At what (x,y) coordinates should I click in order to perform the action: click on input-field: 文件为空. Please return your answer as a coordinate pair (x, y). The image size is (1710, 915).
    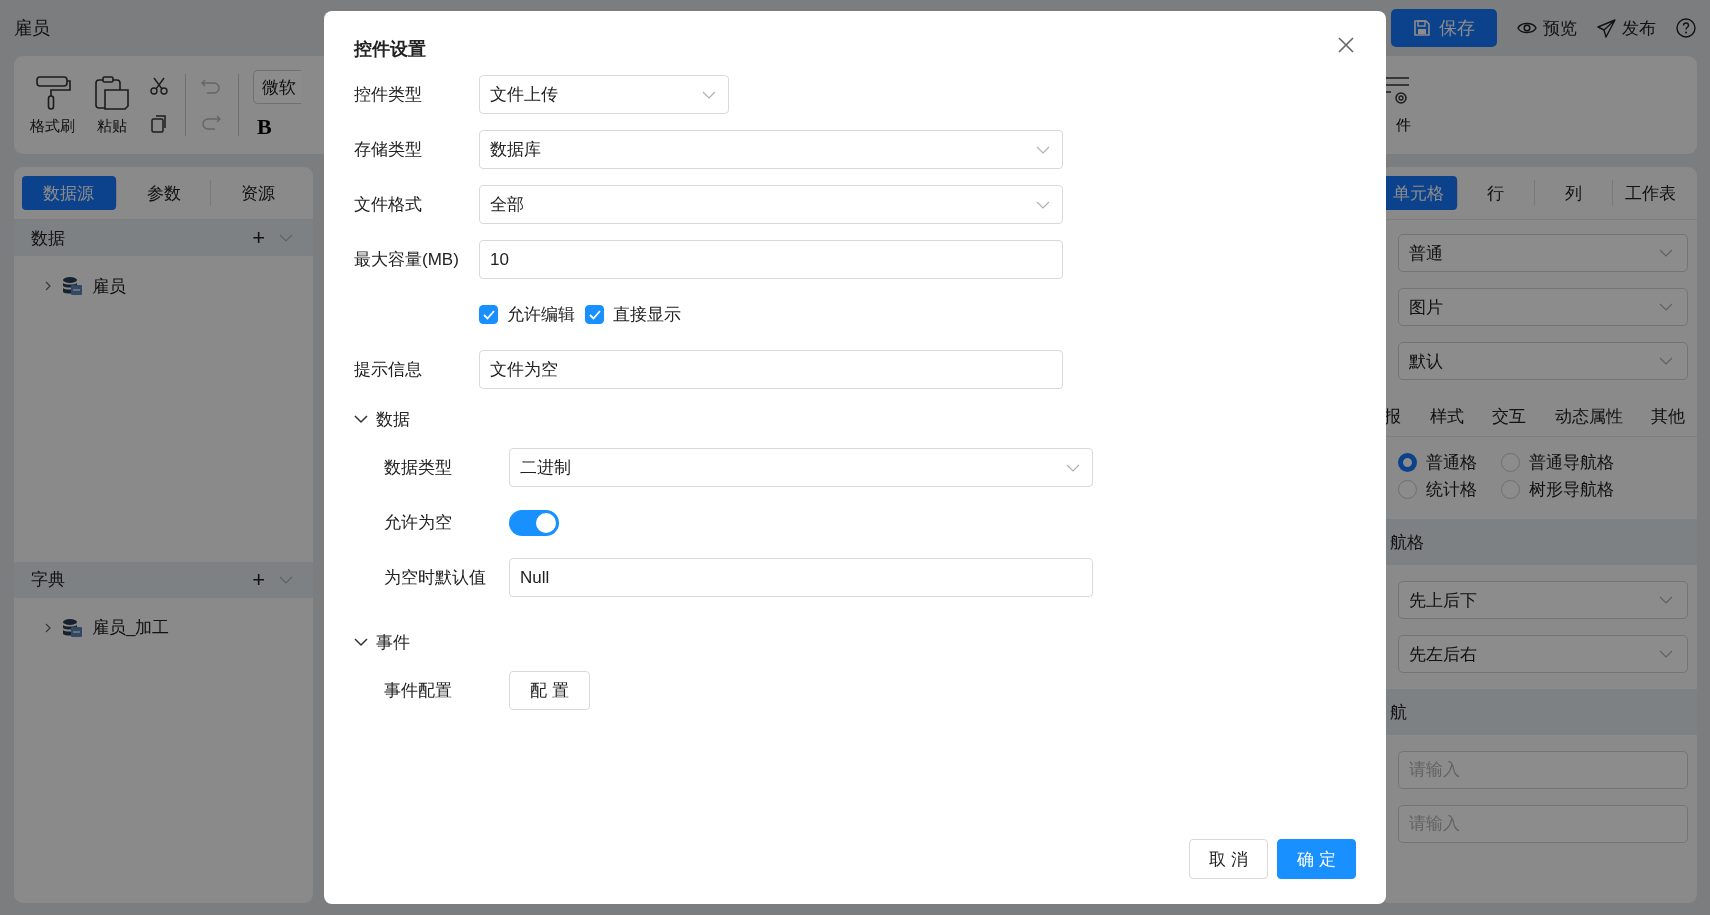
    Looking at the image, I should click on (771, 369).